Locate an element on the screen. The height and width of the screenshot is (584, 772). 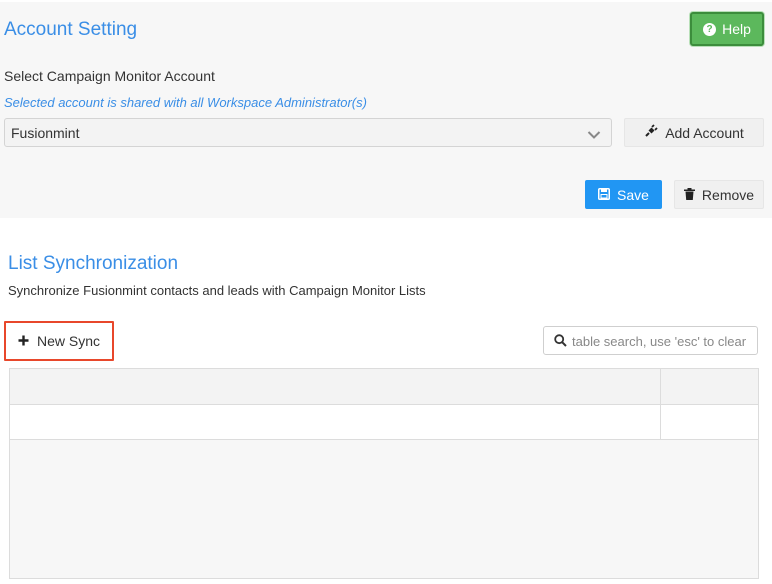
table-search-input is located at coordinates (662, 341).